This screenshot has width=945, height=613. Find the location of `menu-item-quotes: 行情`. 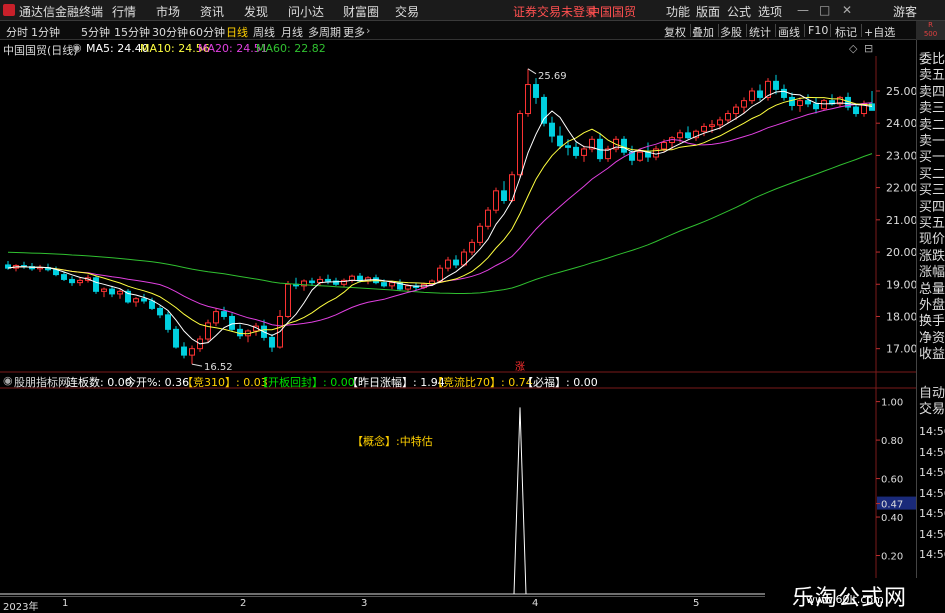

menu-item-quotes: 行情 is located at coordinates (124, 11).